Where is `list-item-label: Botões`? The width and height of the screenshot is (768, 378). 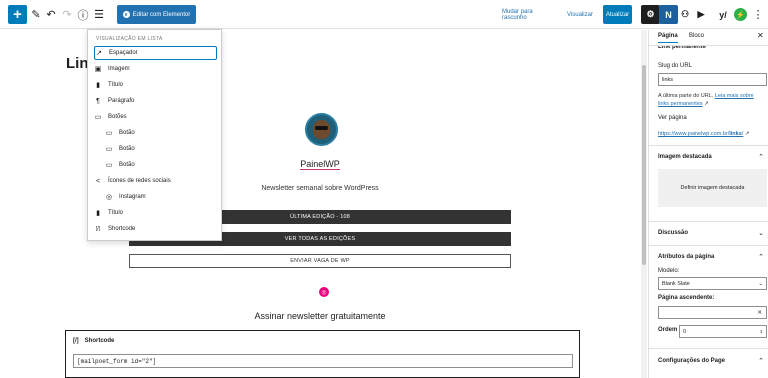 list-item-label: Botões is located at coordinates (117, 117).